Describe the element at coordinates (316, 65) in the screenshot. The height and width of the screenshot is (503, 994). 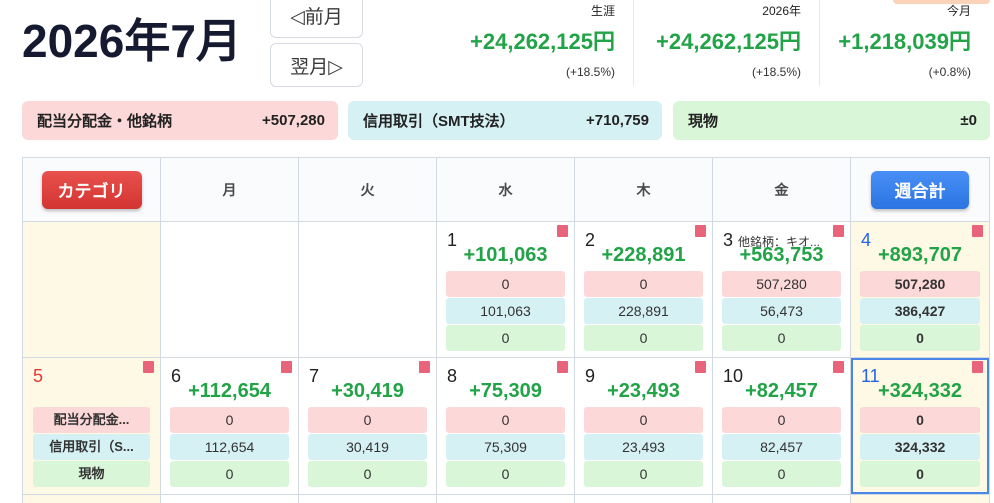
I see `next-month-button: 翌月▷` at that location.